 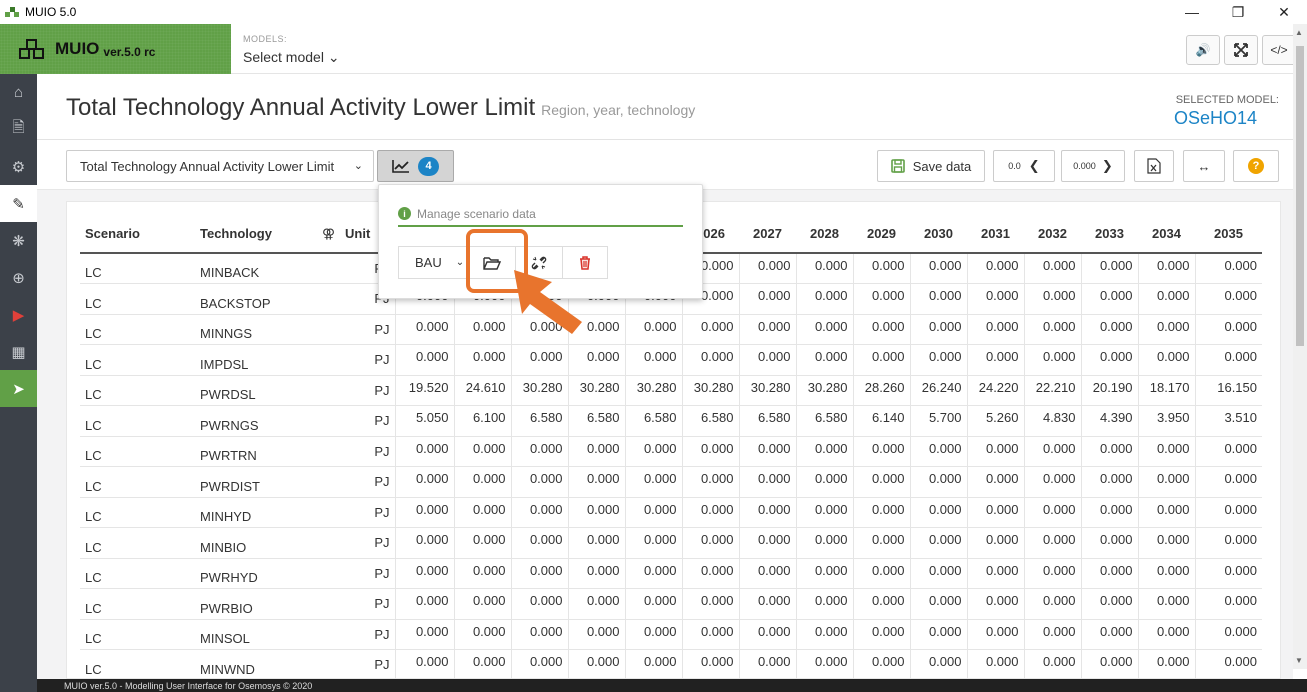 What do you see at coordinates (267, 421) in the screenshot?
I see `cell-technology: PWRNGS` at bounding box center [267, 421].